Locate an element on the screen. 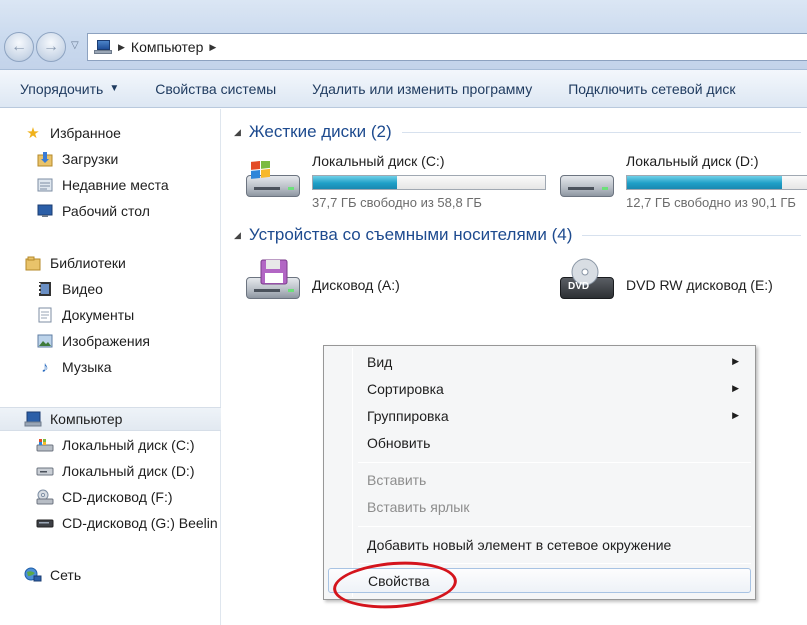 The image size is (807, 625). dvd-drive-icon: DVD is located at coordinates (587, 281).